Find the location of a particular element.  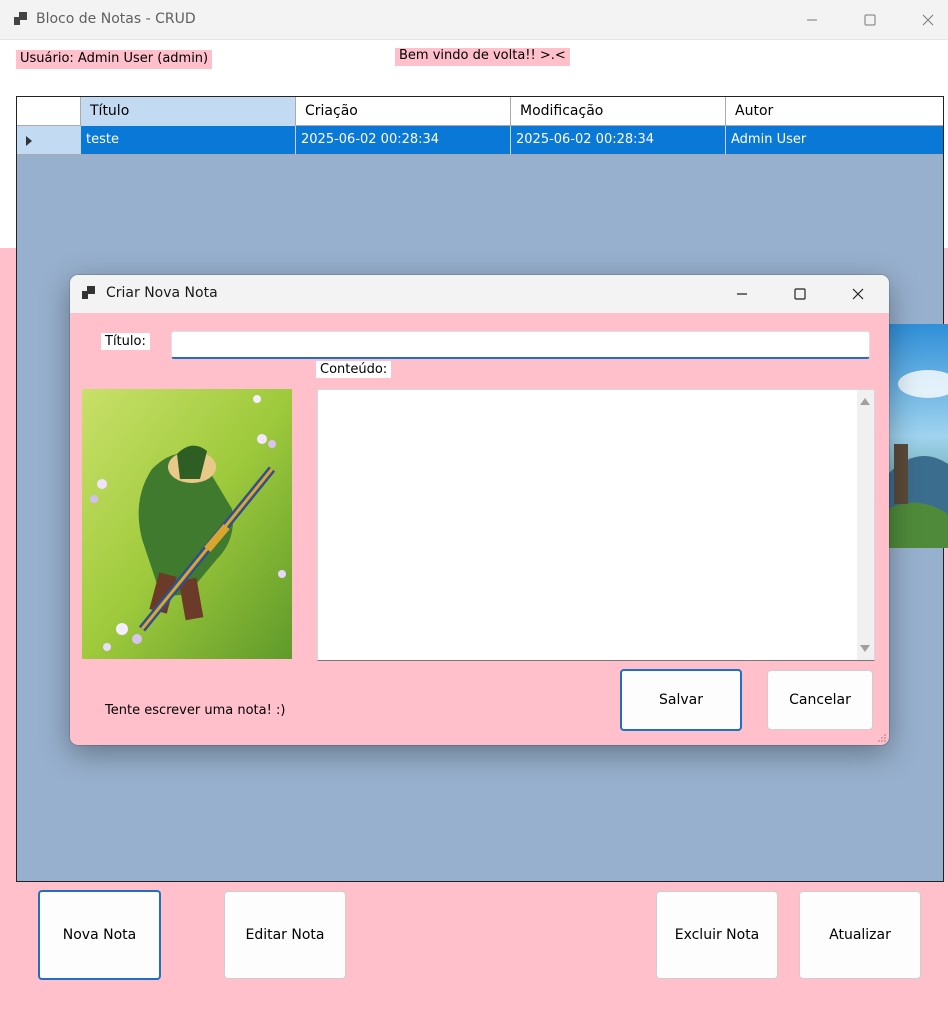

conteudo-label: Conteúdo: is located at coordinates (354, 369).